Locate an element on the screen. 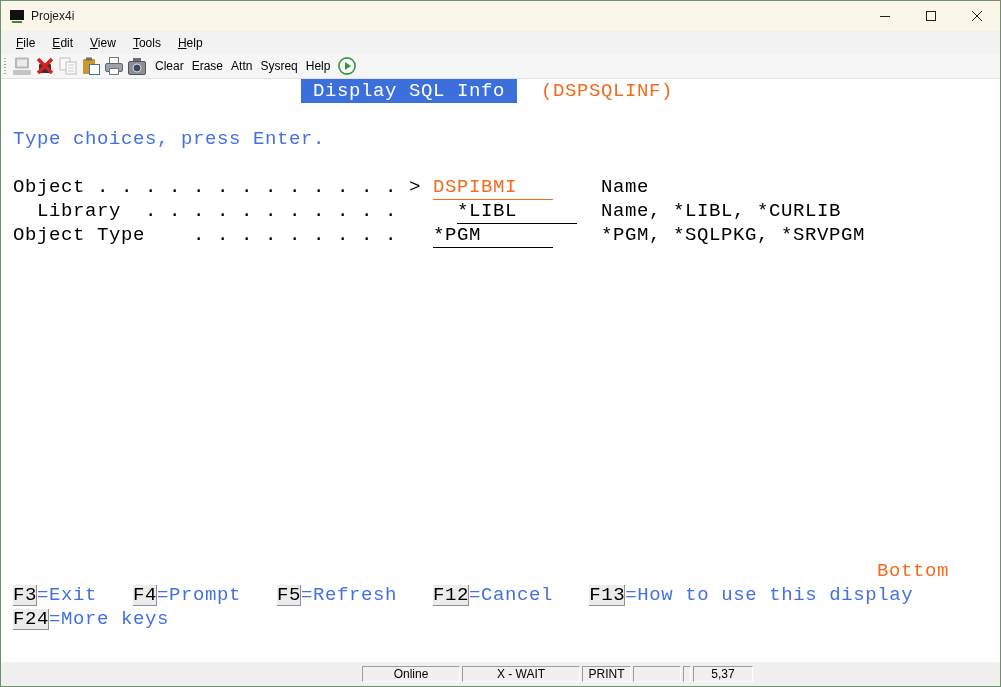 The height and width of the screenshot is (687, 1001). field-label: Object Type is located at coordinates (79, 235).